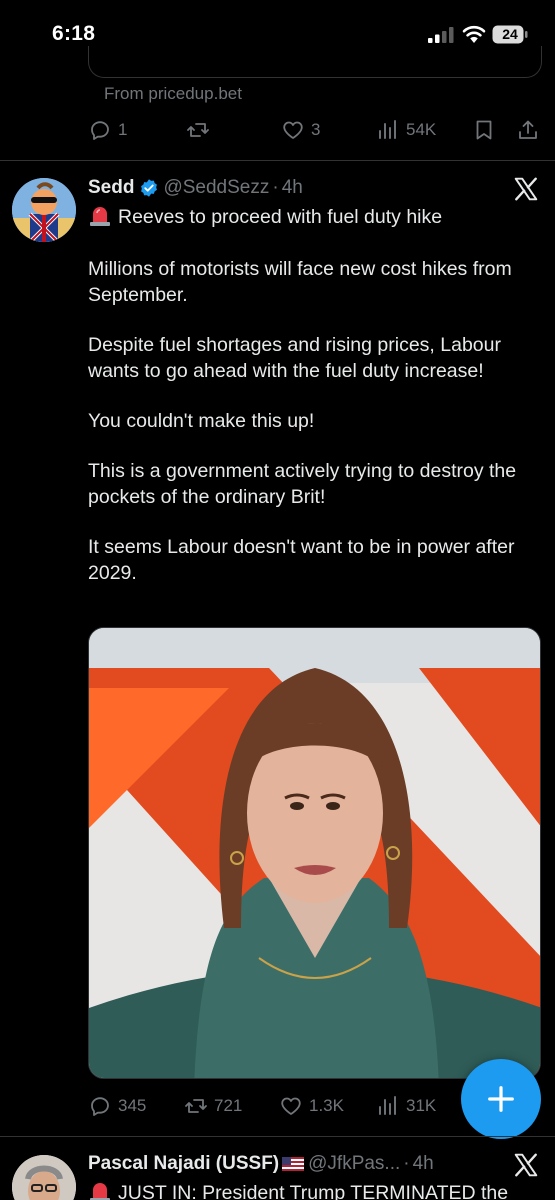 Image resolution: width=555 pixels, height=1200 pixels. I want to click on next-tweet-body: JUST IN: President Trump TERMINATED the, so click(313, 1191).